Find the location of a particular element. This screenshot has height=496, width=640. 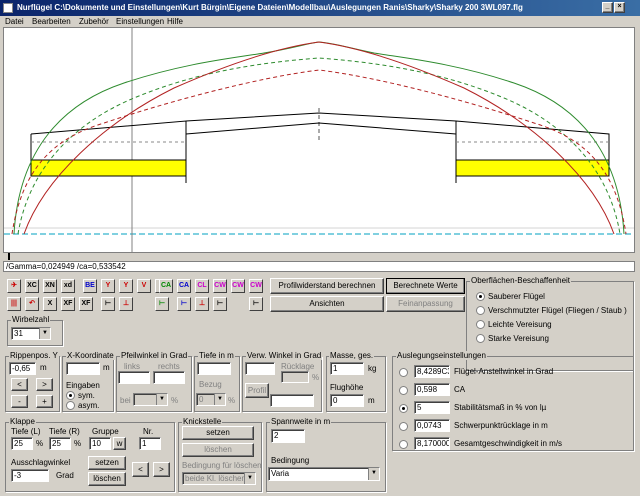

knick-bedingung-select: beide Kl. löschen ▼ is located at coordinates (219, 478).